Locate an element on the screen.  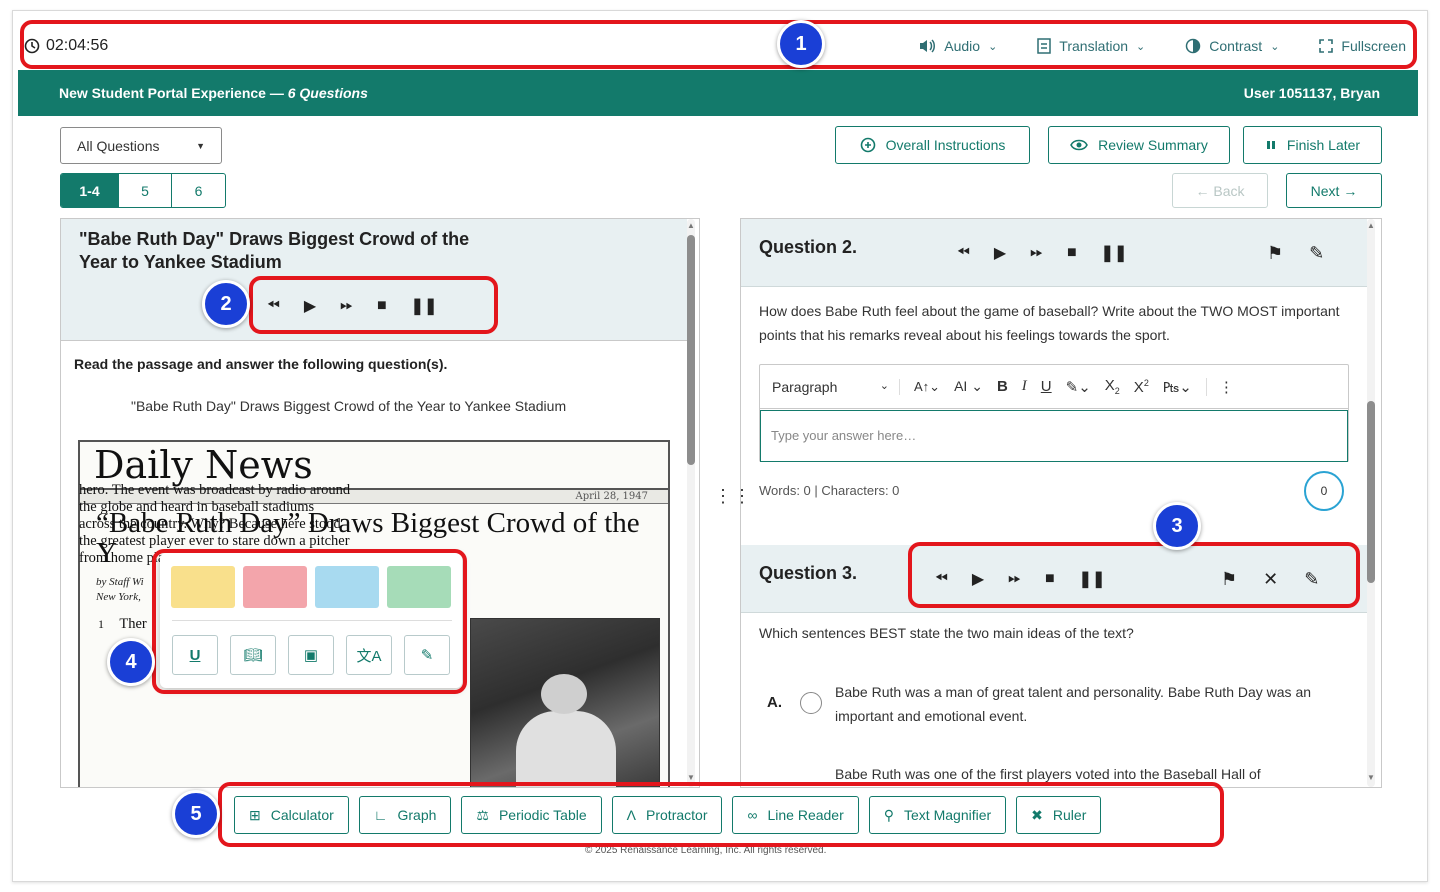
question-3-tools: ⚑ ✕ ✎ is located at coordinates (1270, 579).